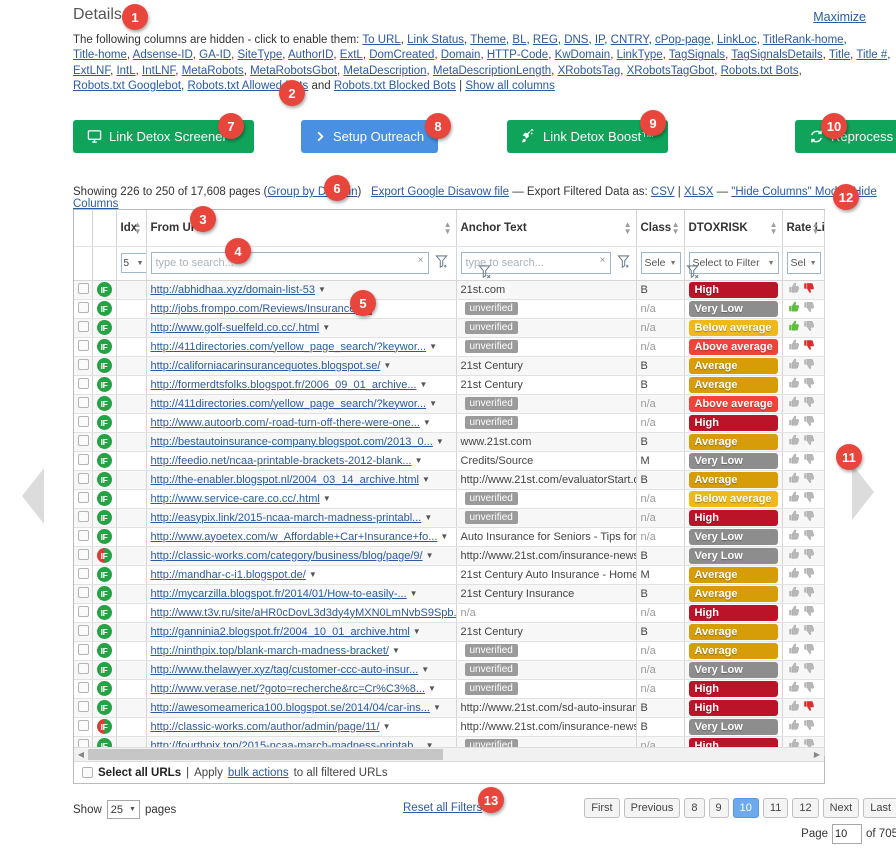 The width and height of the screenshot is (896, 852). What do you see at coordinates (370, 136) in the screenshot?
I see `setup-outreach-button: Setup Outreach` at bounding box center [370, 136].